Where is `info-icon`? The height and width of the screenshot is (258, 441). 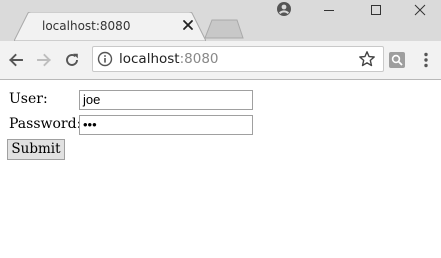 info-icon is located at coordinates (105, 59).